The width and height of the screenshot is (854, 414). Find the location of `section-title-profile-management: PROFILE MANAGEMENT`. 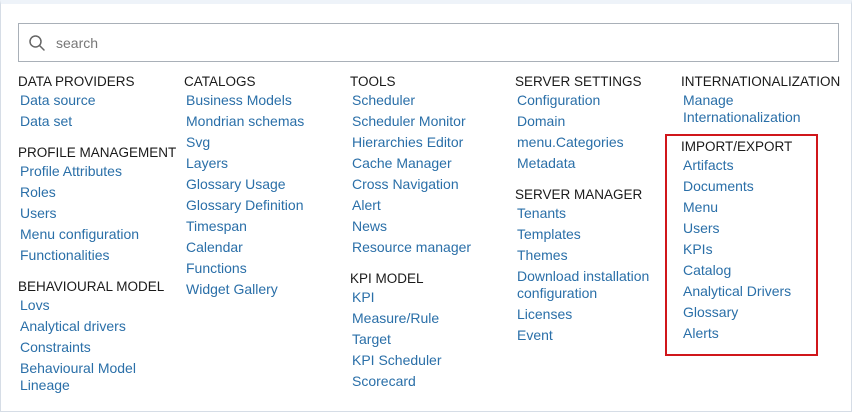

section-title-profile-management: PROFILE MANAGEMENT is located at coordinates (97, 152).